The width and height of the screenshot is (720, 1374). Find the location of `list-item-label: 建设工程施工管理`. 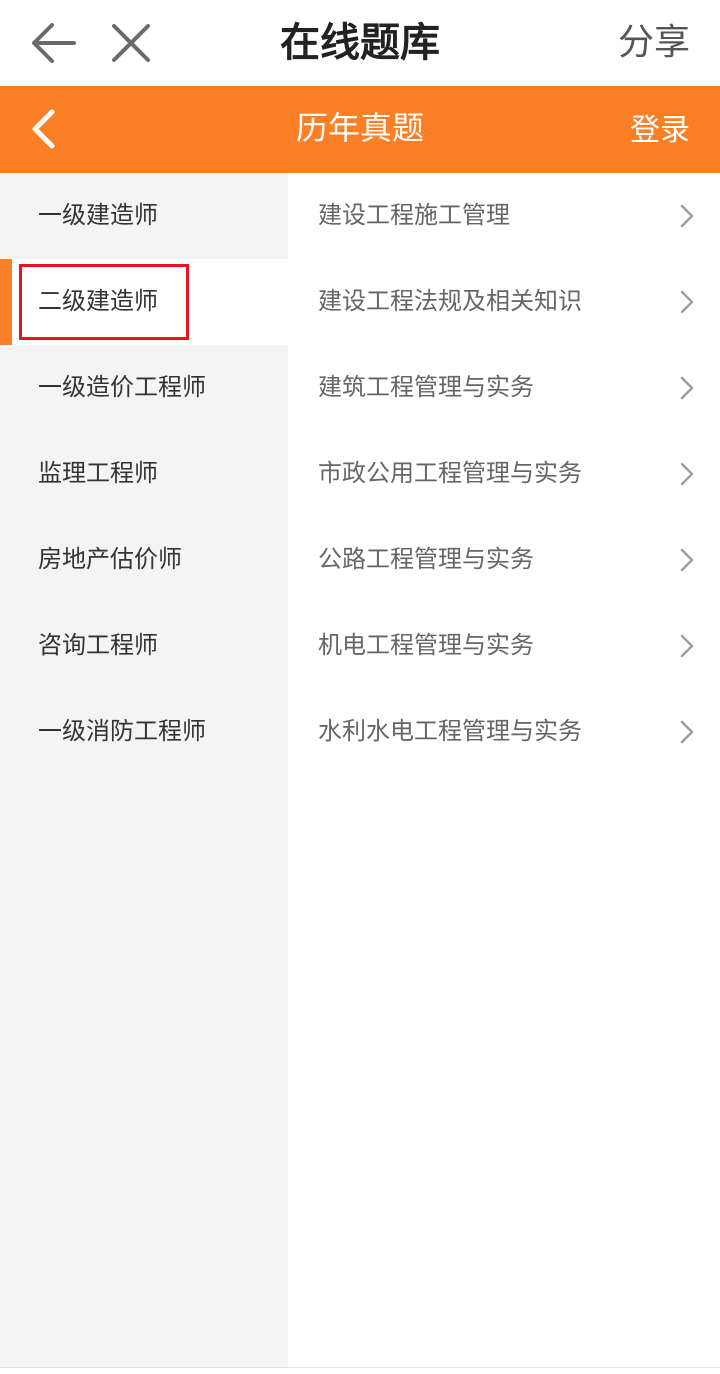

list-item-label: 建设工程施工管理 is located at coordinates (414, 215).